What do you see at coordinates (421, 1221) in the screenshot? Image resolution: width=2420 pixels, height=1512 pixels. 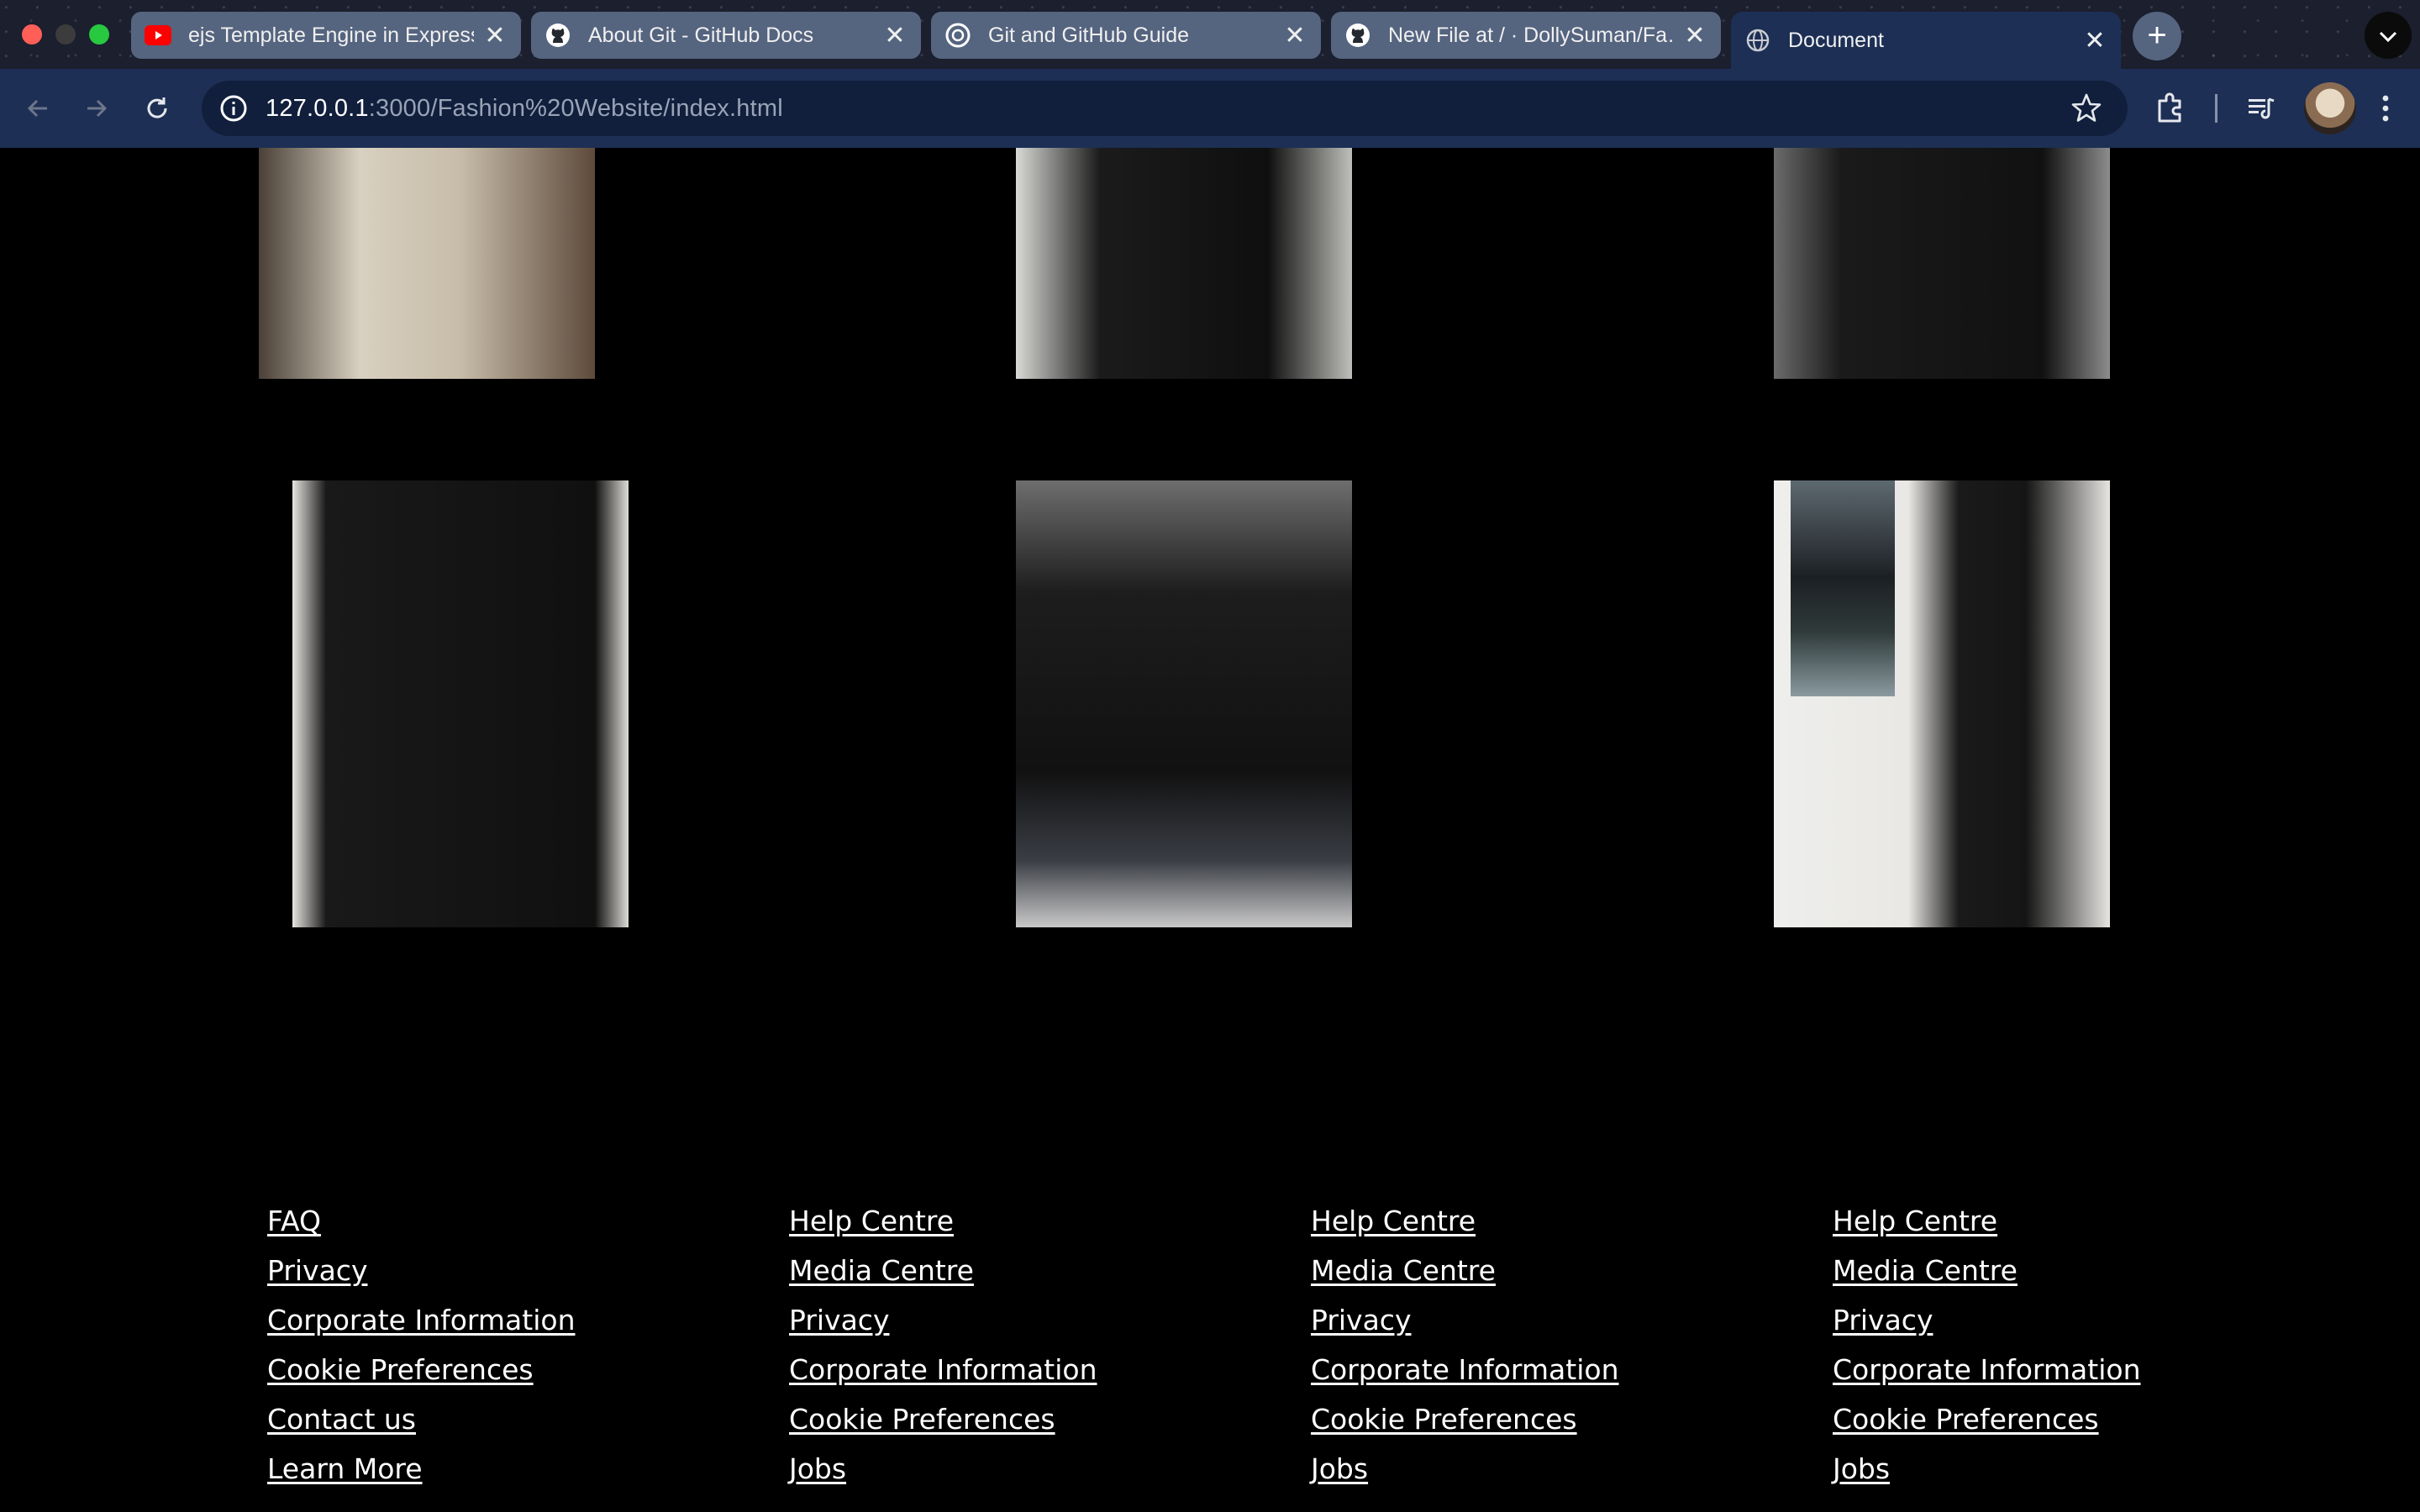 I see `footer-link-faq: FAQ` at bounding box center [421, 1221].